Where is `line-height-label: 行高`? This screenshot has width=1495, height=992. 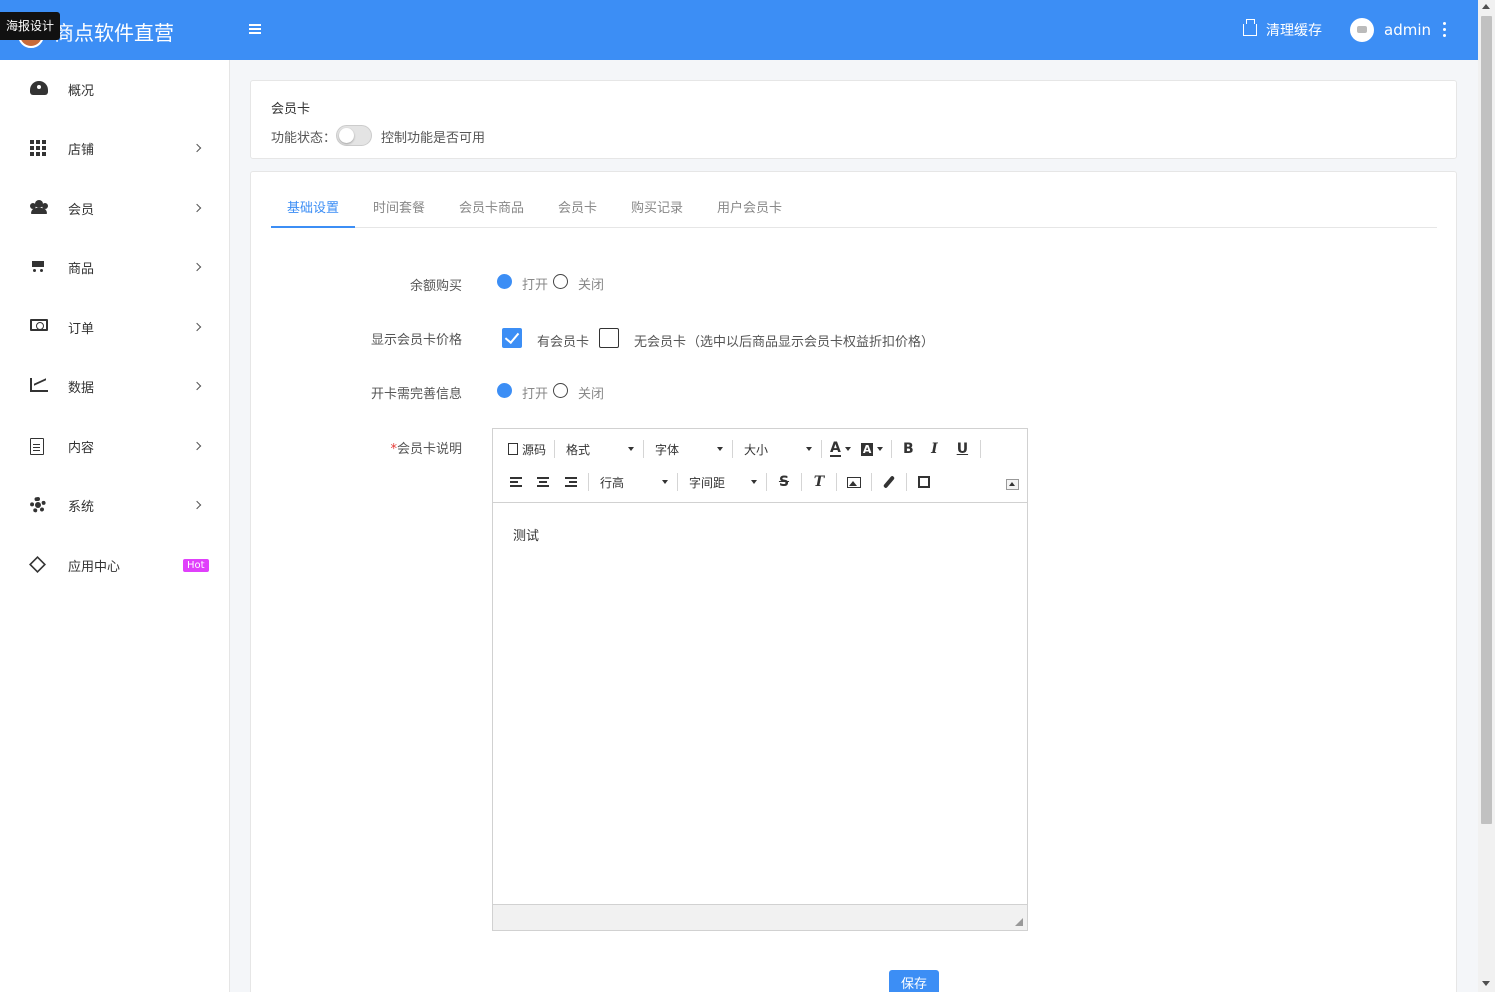
line-height-label: 行高 is located at coordinates (612, 482).